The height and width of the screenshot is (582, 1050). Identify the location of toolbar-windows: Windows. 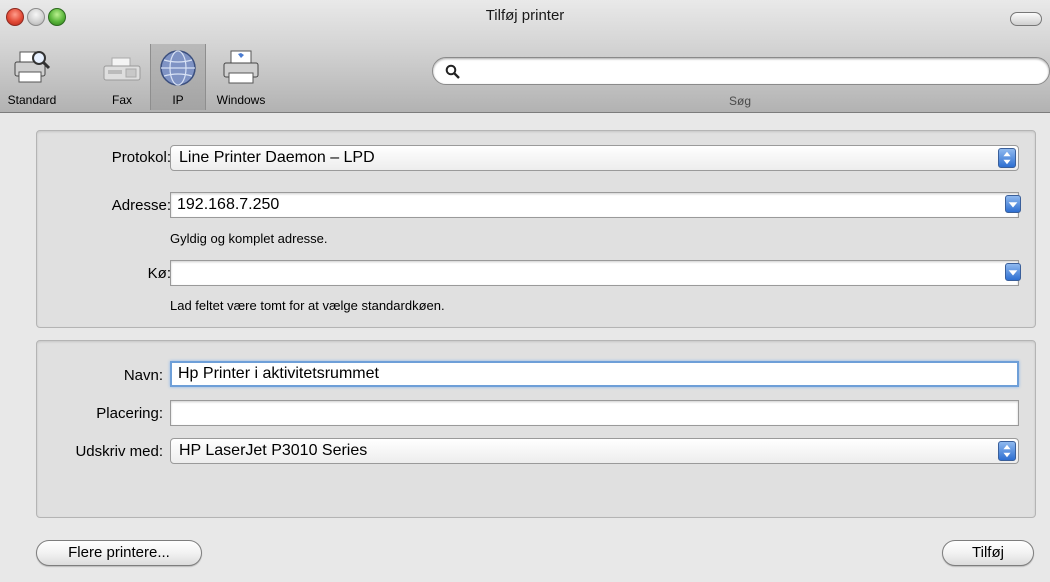
(241, 77).